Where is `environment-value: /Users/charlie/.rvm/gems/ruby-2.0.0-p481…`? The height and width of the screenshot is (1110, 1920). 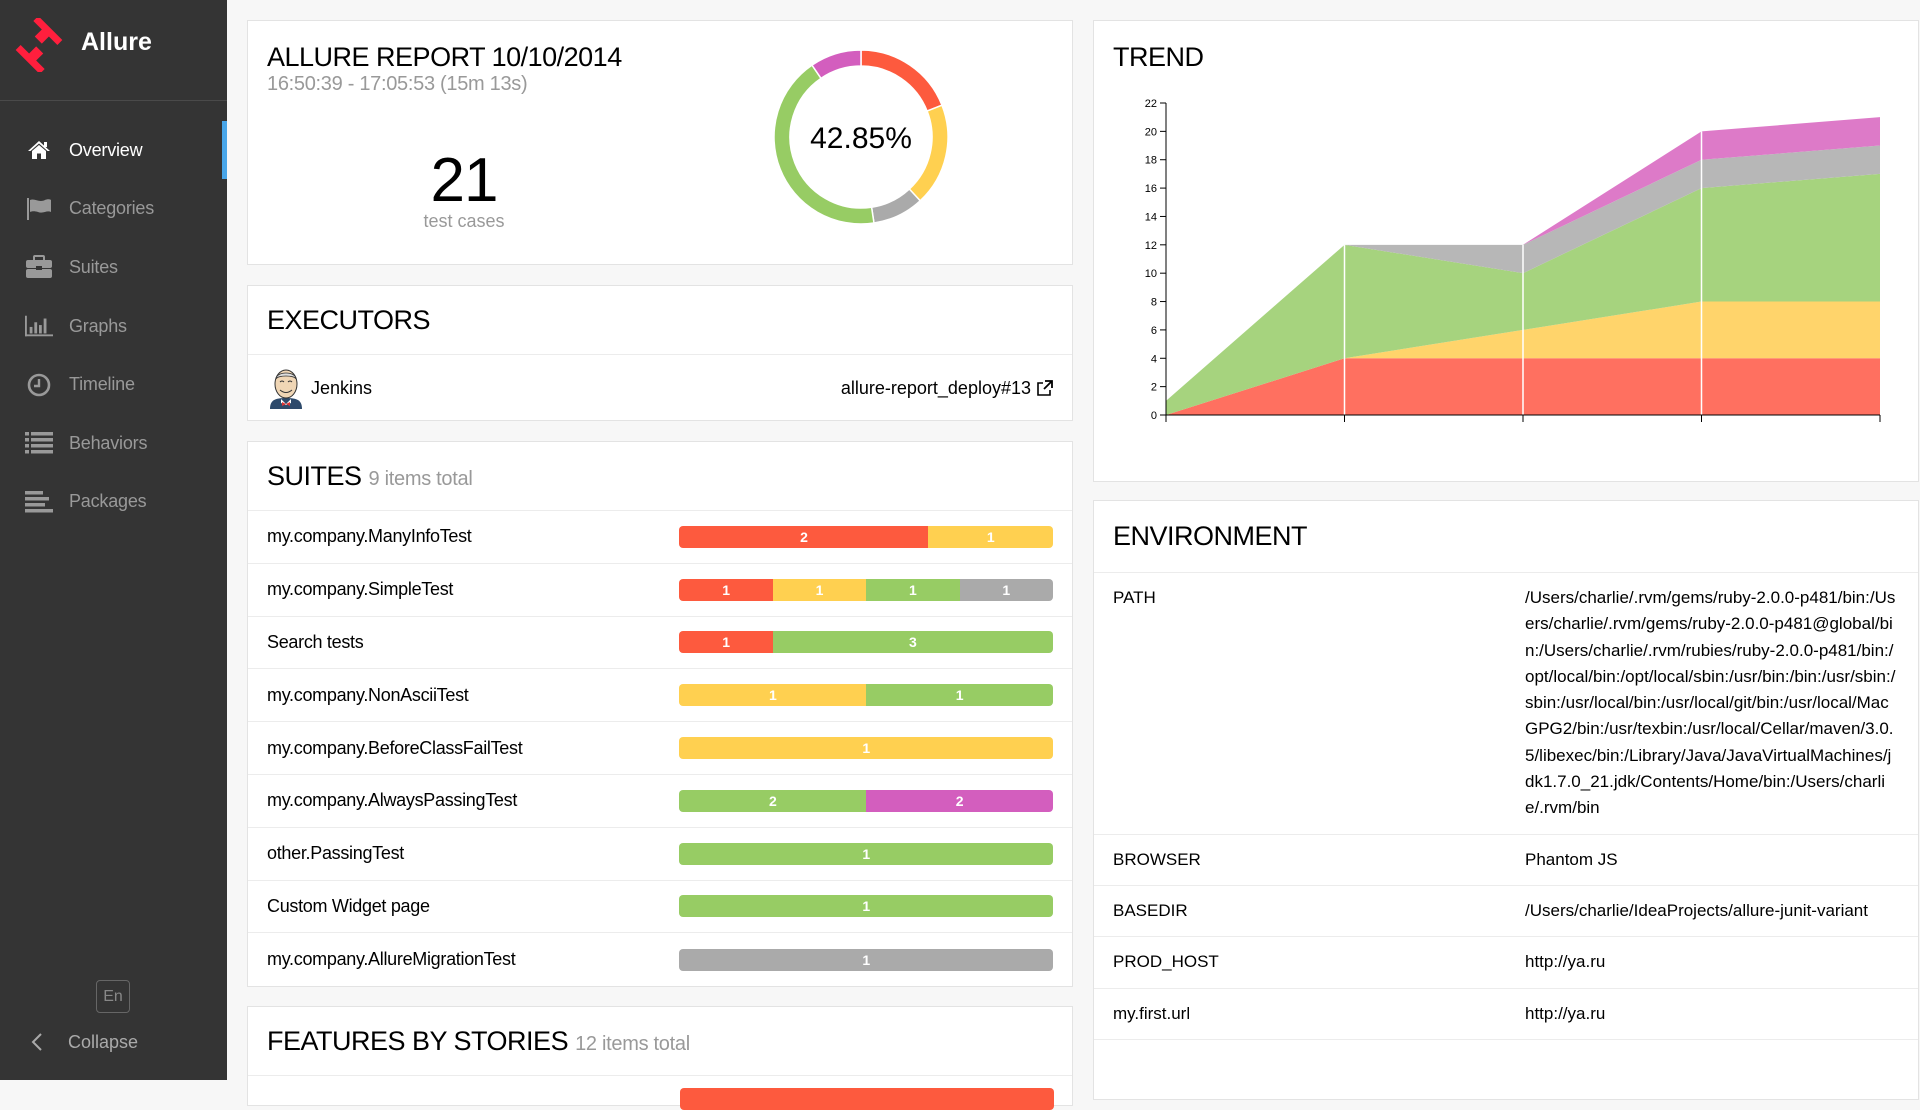
environment-value: /Users/charlie/.rvm/gems/ruby-2.0.0-p481… is located at coordinates (1710, 703).